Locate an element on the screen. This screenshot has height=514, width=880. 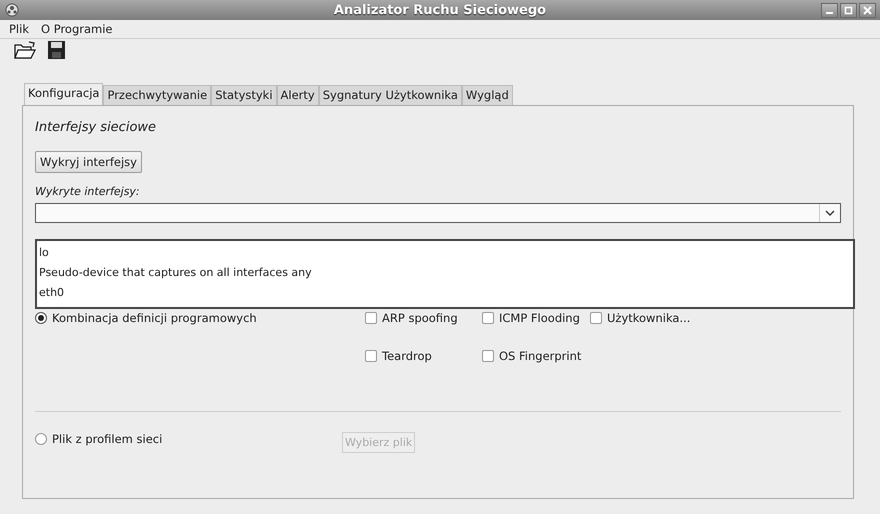
dropdown-option: lo is located at coordinates (44, 253).